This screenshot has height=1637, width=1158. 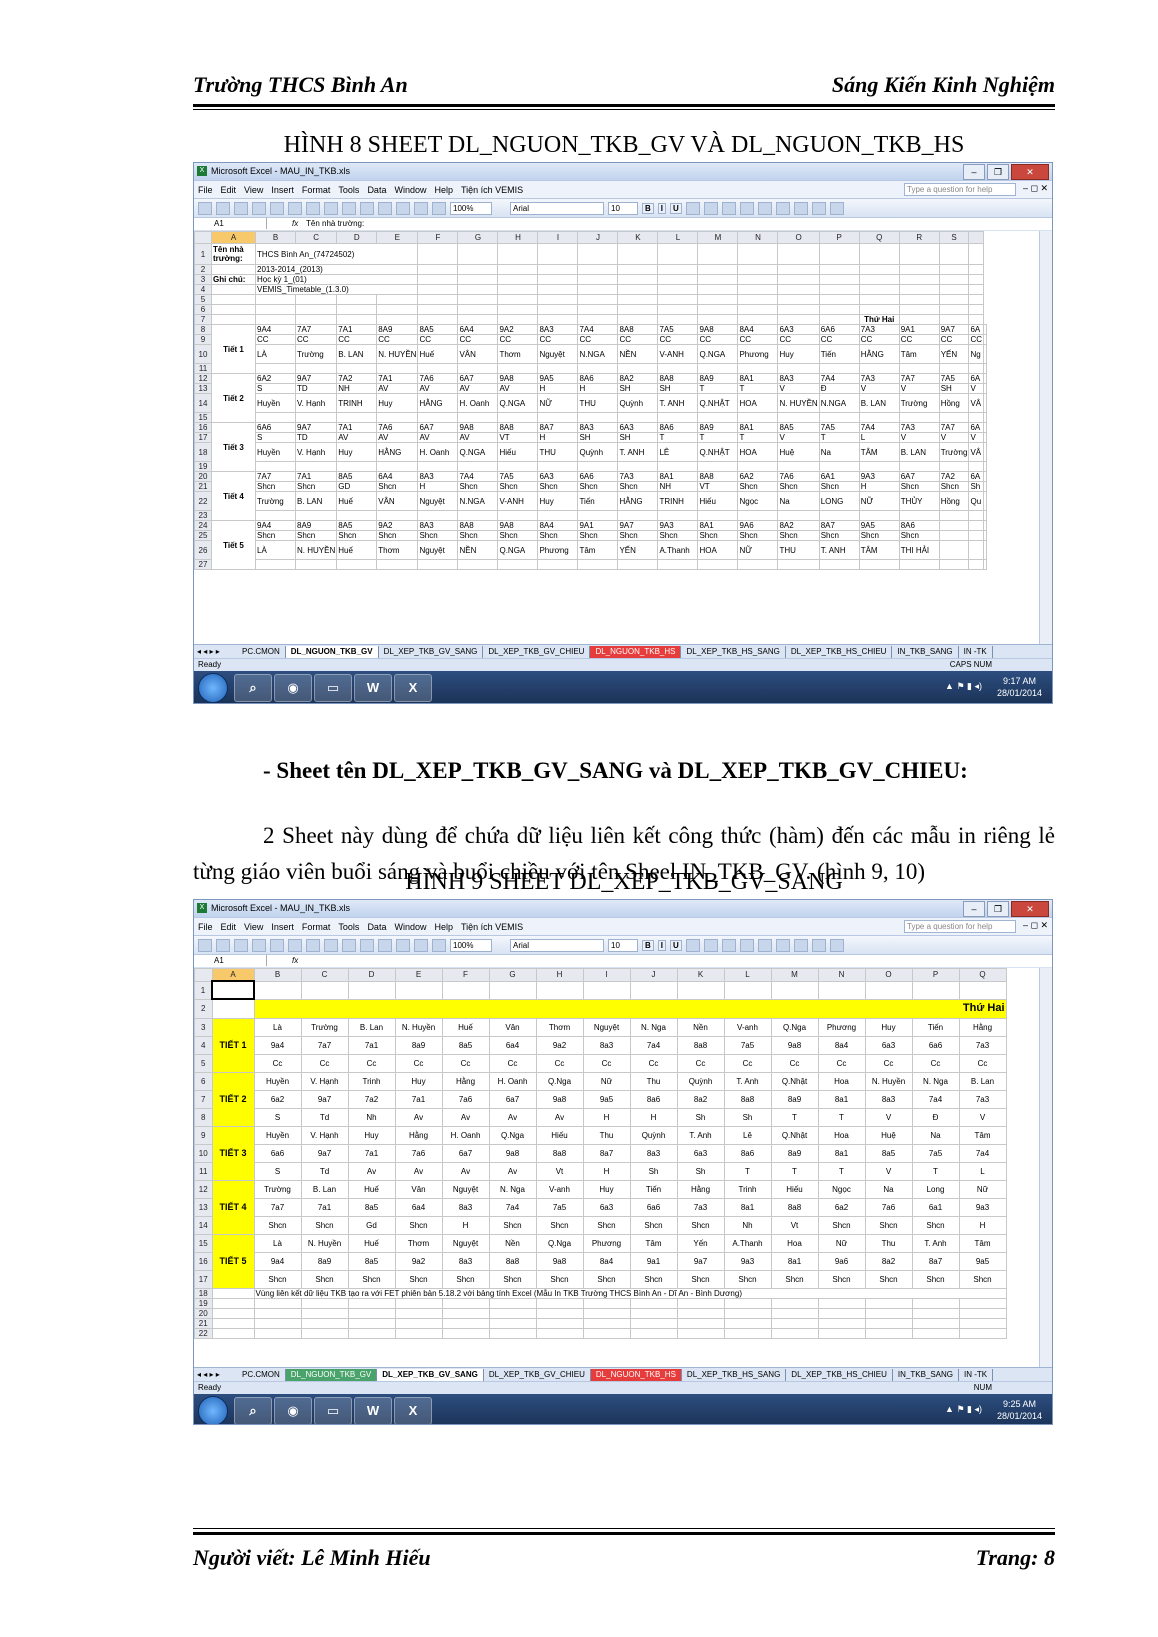 What do you see at coordinates (518, 237) in the screenshot?
I see `column-header: H` at bounding box center [518, 237].